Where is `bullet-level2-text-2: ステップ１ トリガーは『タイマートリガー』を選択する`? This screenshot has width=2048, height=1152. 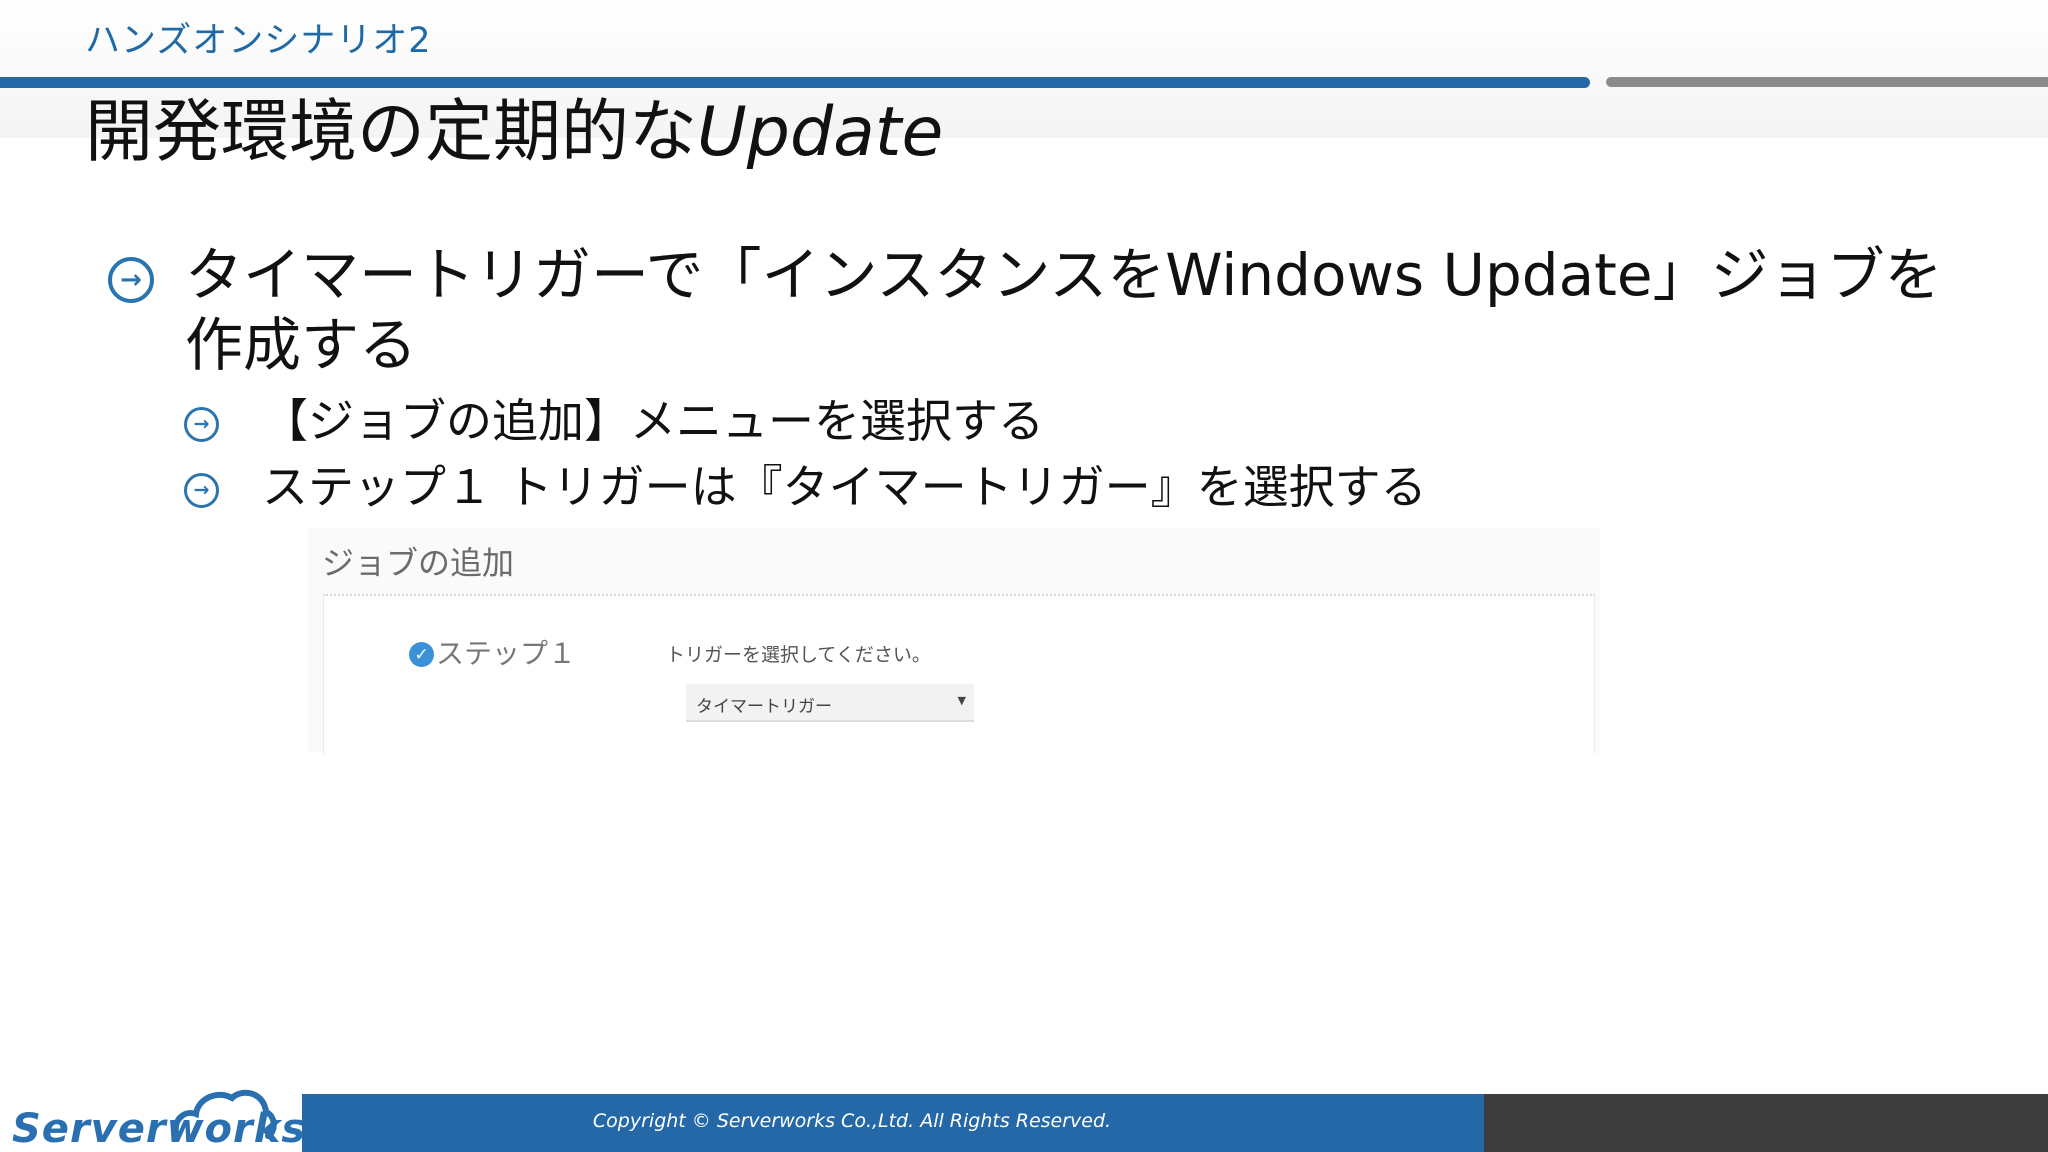 bullet-level2-text-2: ステップ１ トリガーは『タイマートリガー』を選択する is located at coordinates (844, 487).